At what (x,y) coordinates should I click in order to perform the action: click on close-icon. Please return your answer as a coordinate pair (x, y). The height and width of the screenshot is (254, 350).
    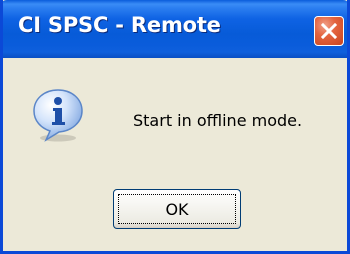
    Looking at the image, I should click on (329, 31).